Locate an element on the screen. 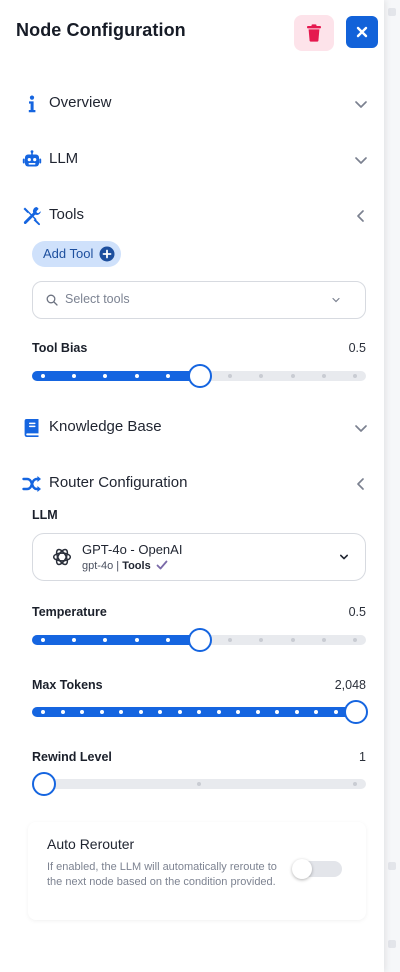  search-icon is located at coordinates (52, 300).